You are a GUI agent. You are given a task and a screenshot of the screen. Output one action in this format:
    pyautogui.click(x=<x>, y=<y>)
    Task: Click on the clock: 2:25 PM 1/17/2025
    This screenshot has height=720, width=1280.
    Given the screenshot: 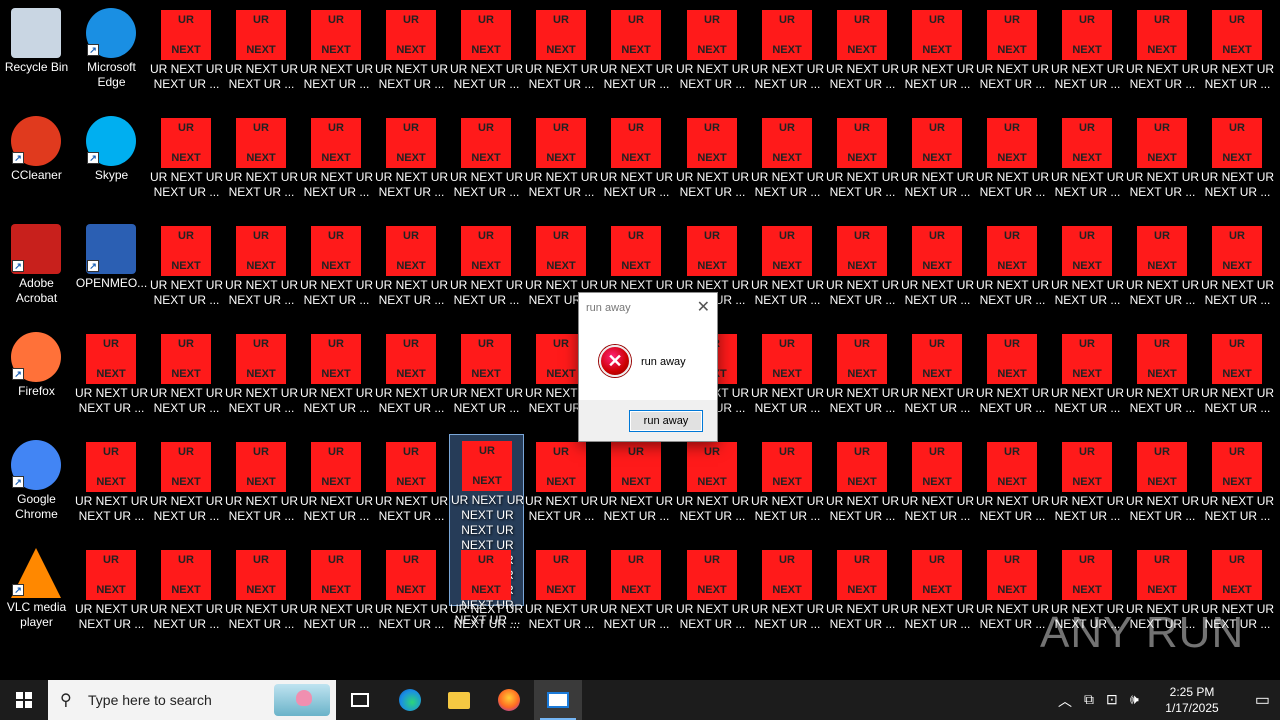 What is the action you would take?
    pyautogui.click(x=1192, y=700)
    